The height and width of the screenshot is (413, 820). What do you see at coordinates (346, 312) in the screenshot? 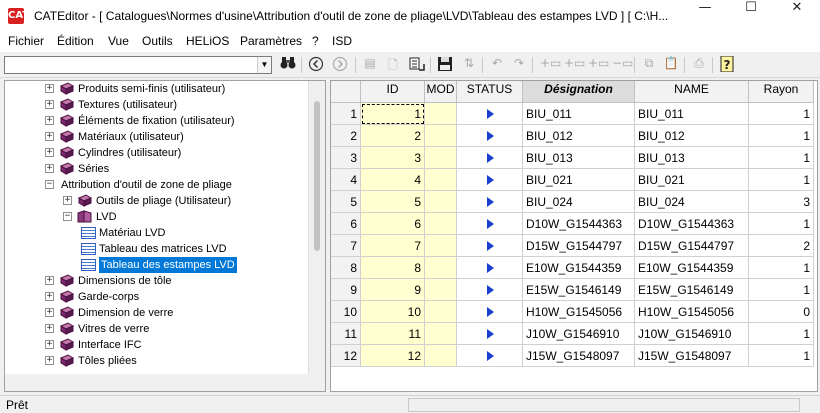
I see `row-number: 10` at bounding box center [346, 312].